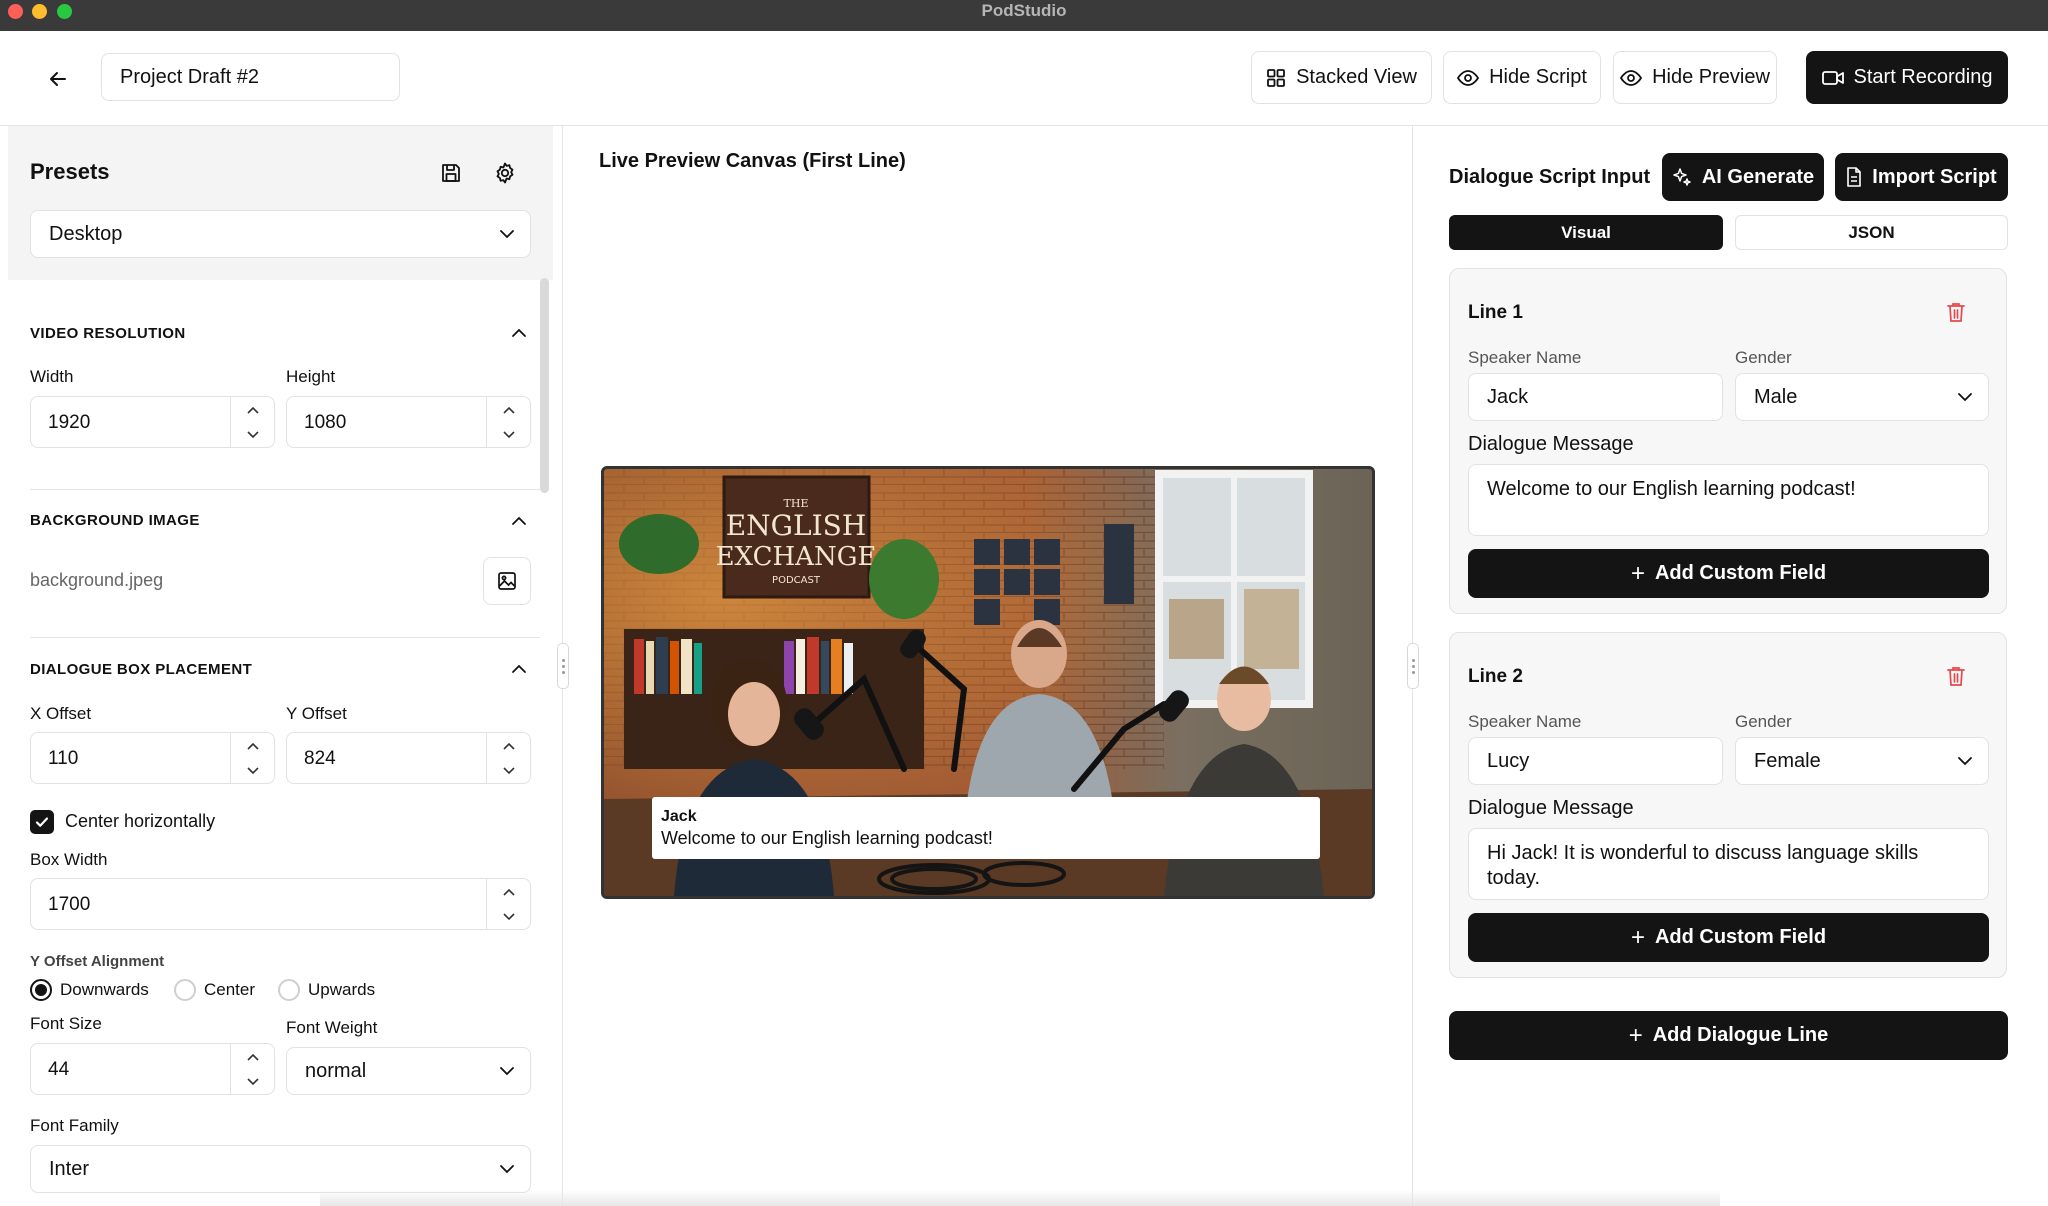  What do you see at coordinates (280, 203) in the screenshot?
I see `presets-section: Presets Desktop` at bounding box center [280, 203].